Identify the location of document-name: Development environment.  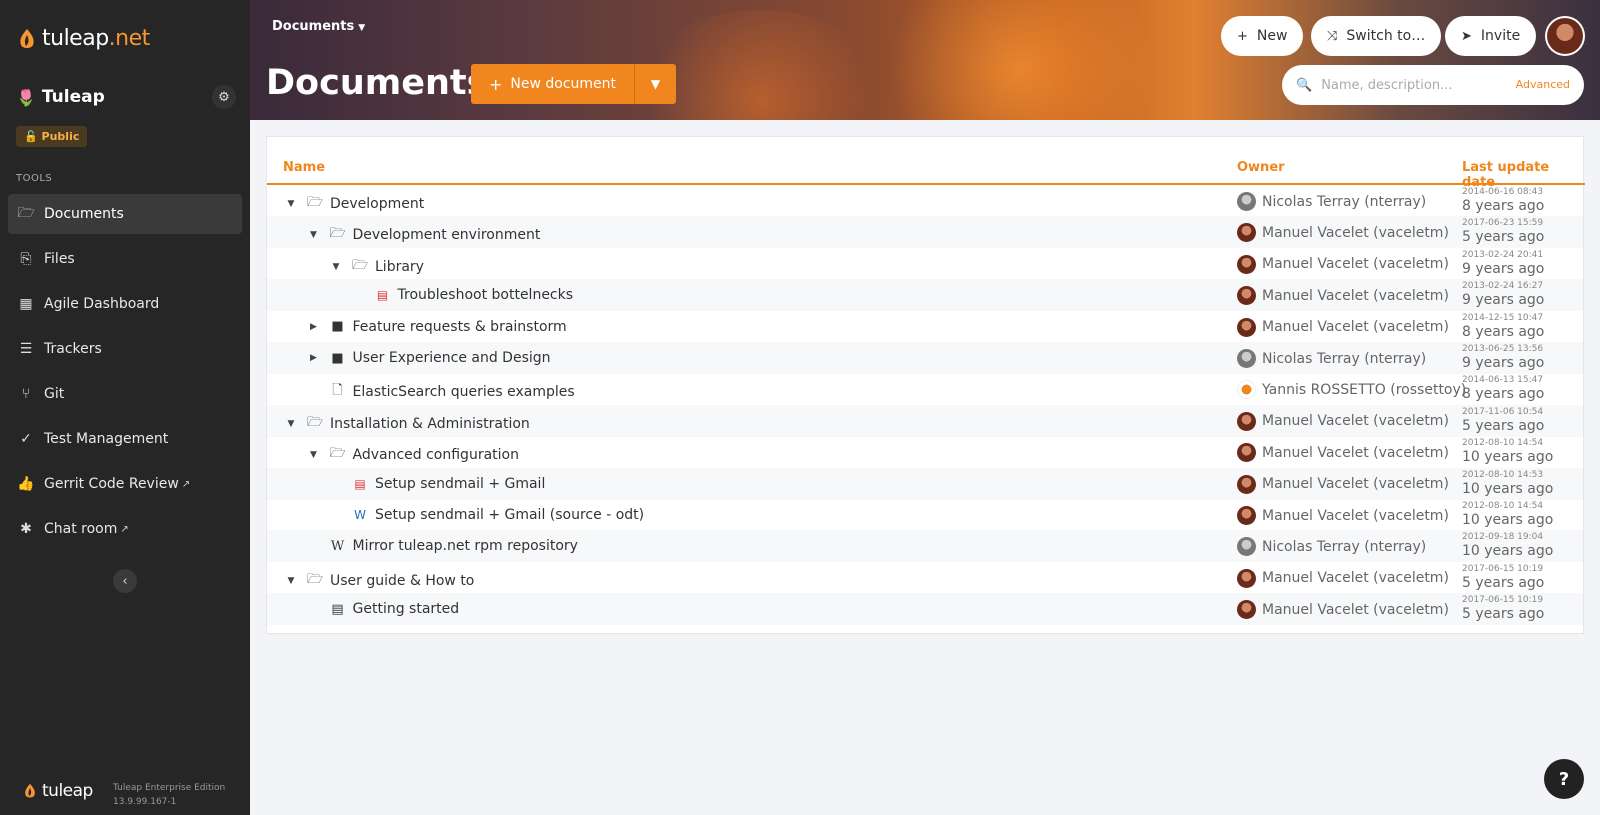
(447, 235).